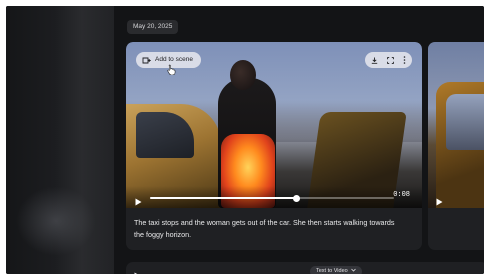 The image size is (487, 278). What do you see at coordinates (305, 268) in the screenshot?
I see `next-row-card` at bounding box center [305, 268].